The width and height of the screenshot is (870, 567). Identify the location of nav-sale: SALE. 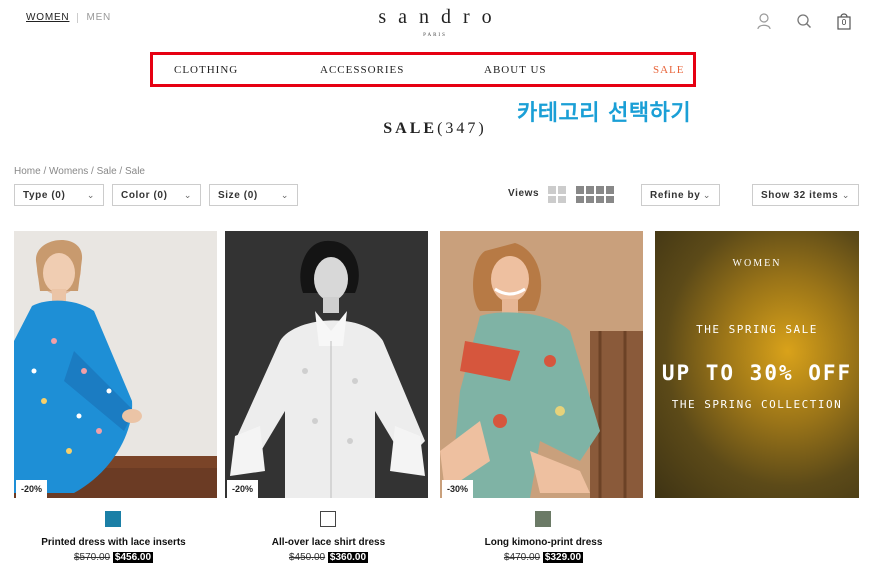
(669, 70).